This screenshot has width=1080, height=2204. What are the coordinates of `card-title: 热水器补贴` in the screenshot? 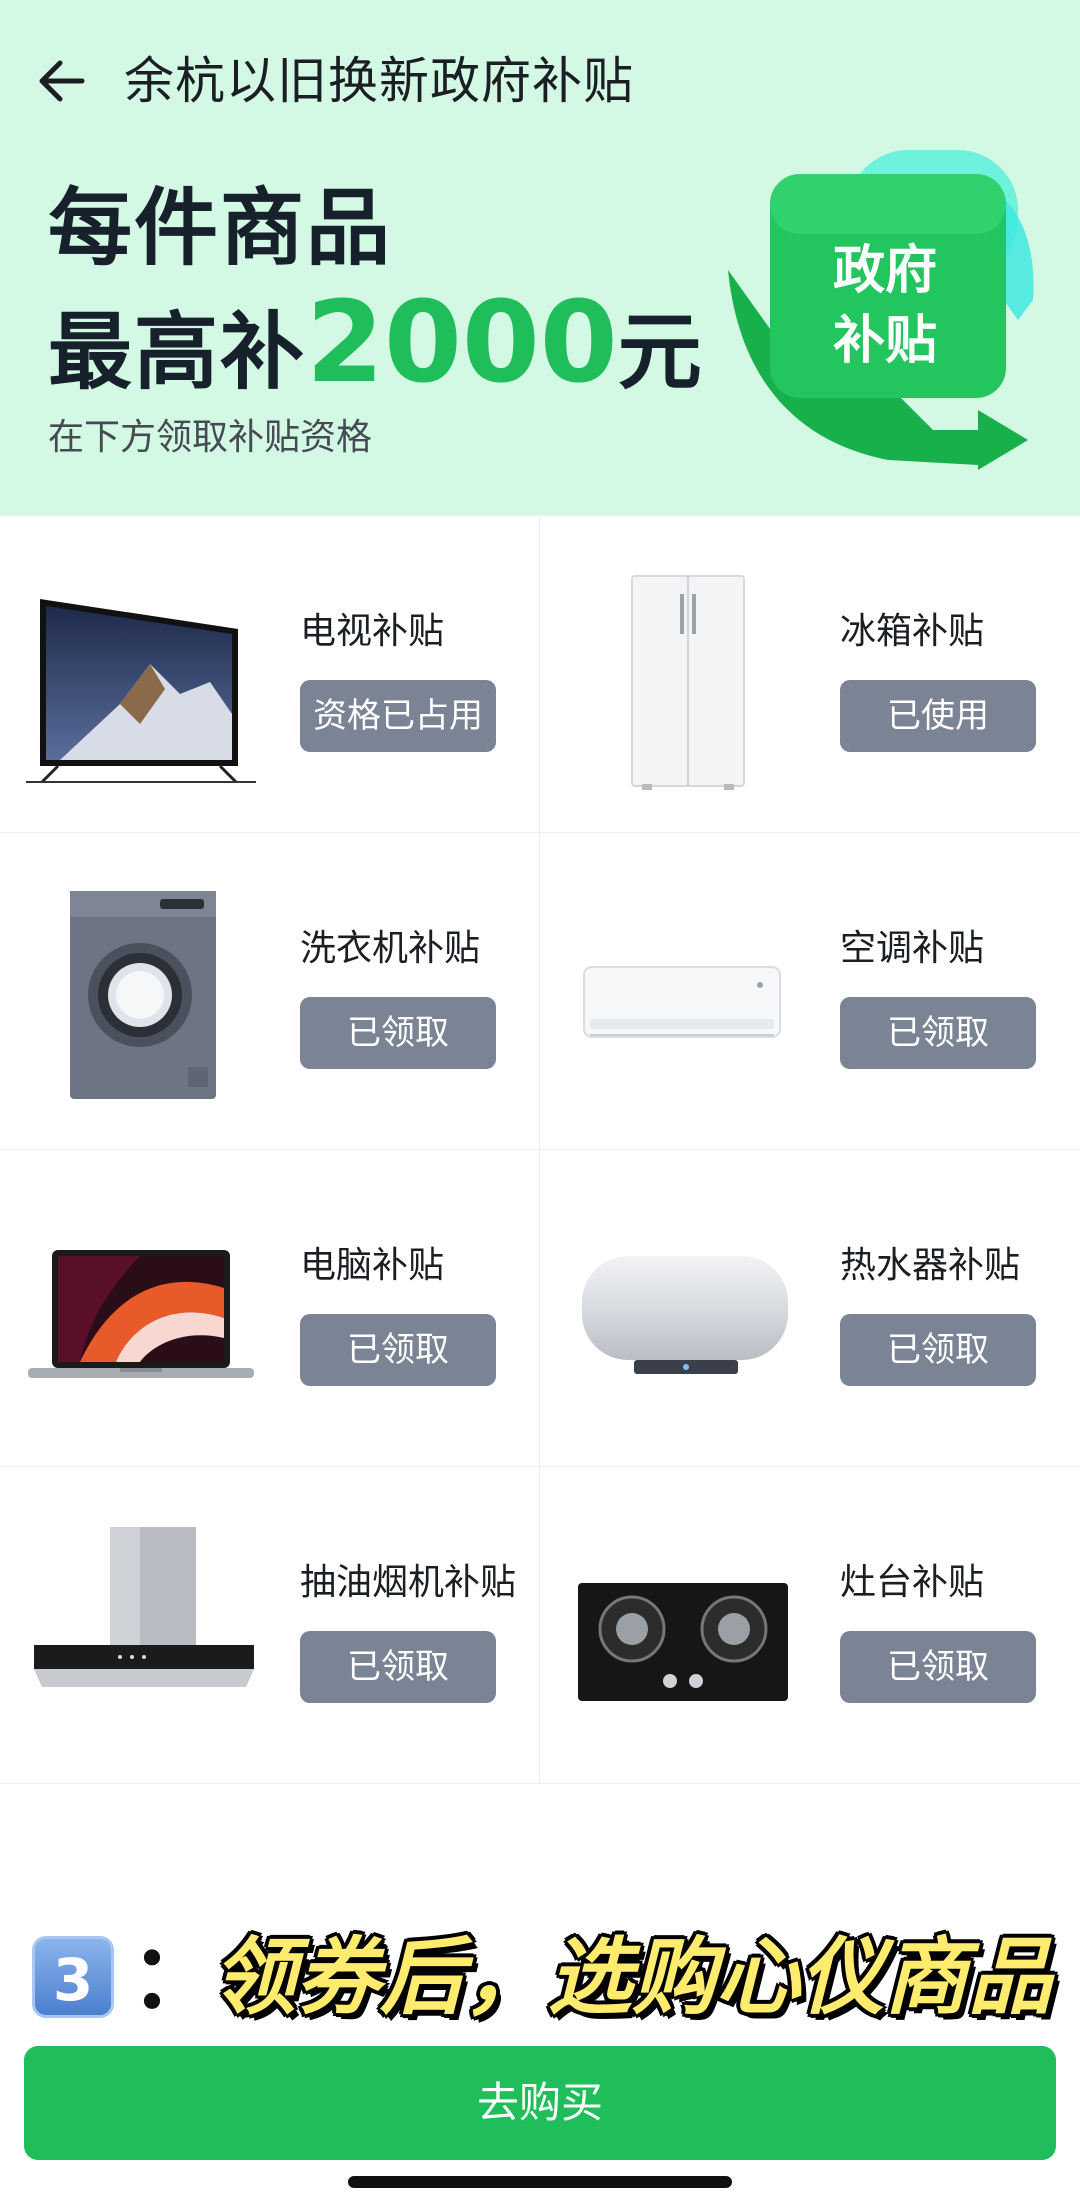 It's located at (930, 1265).